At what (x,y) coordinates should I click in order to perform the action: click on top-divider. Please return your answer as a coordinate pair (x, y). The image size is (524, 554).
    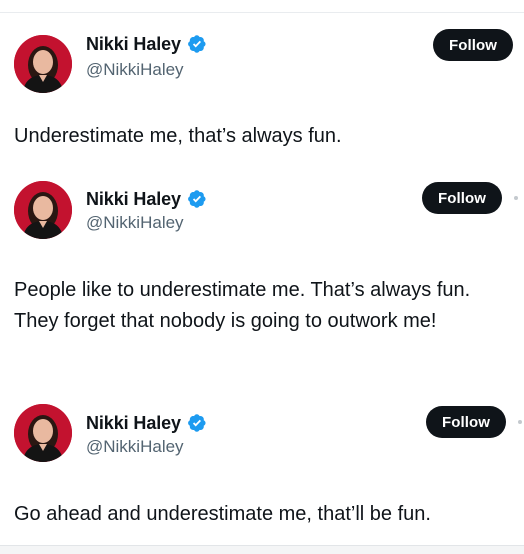
    Looking at the image, I should click on (262, 6).